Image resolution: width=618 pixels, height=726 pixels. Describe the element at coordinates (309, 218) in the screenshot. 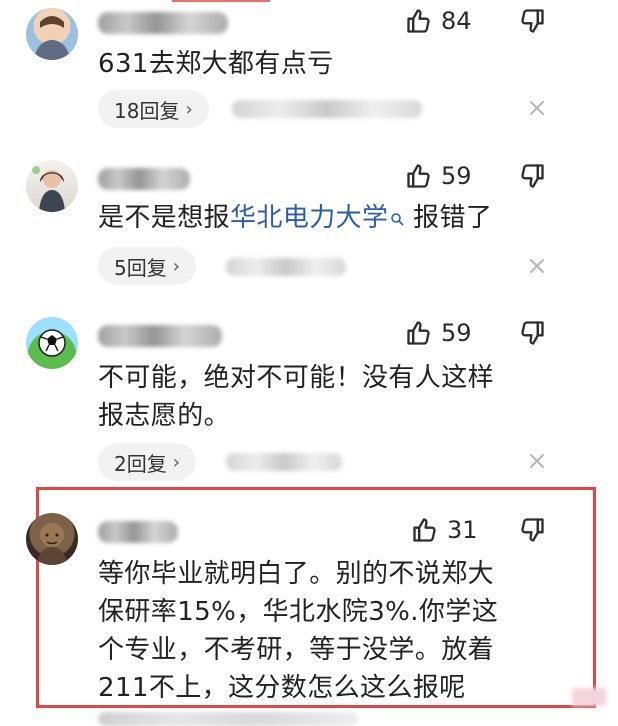

I see `university-link: 华北电力大学` at that location.